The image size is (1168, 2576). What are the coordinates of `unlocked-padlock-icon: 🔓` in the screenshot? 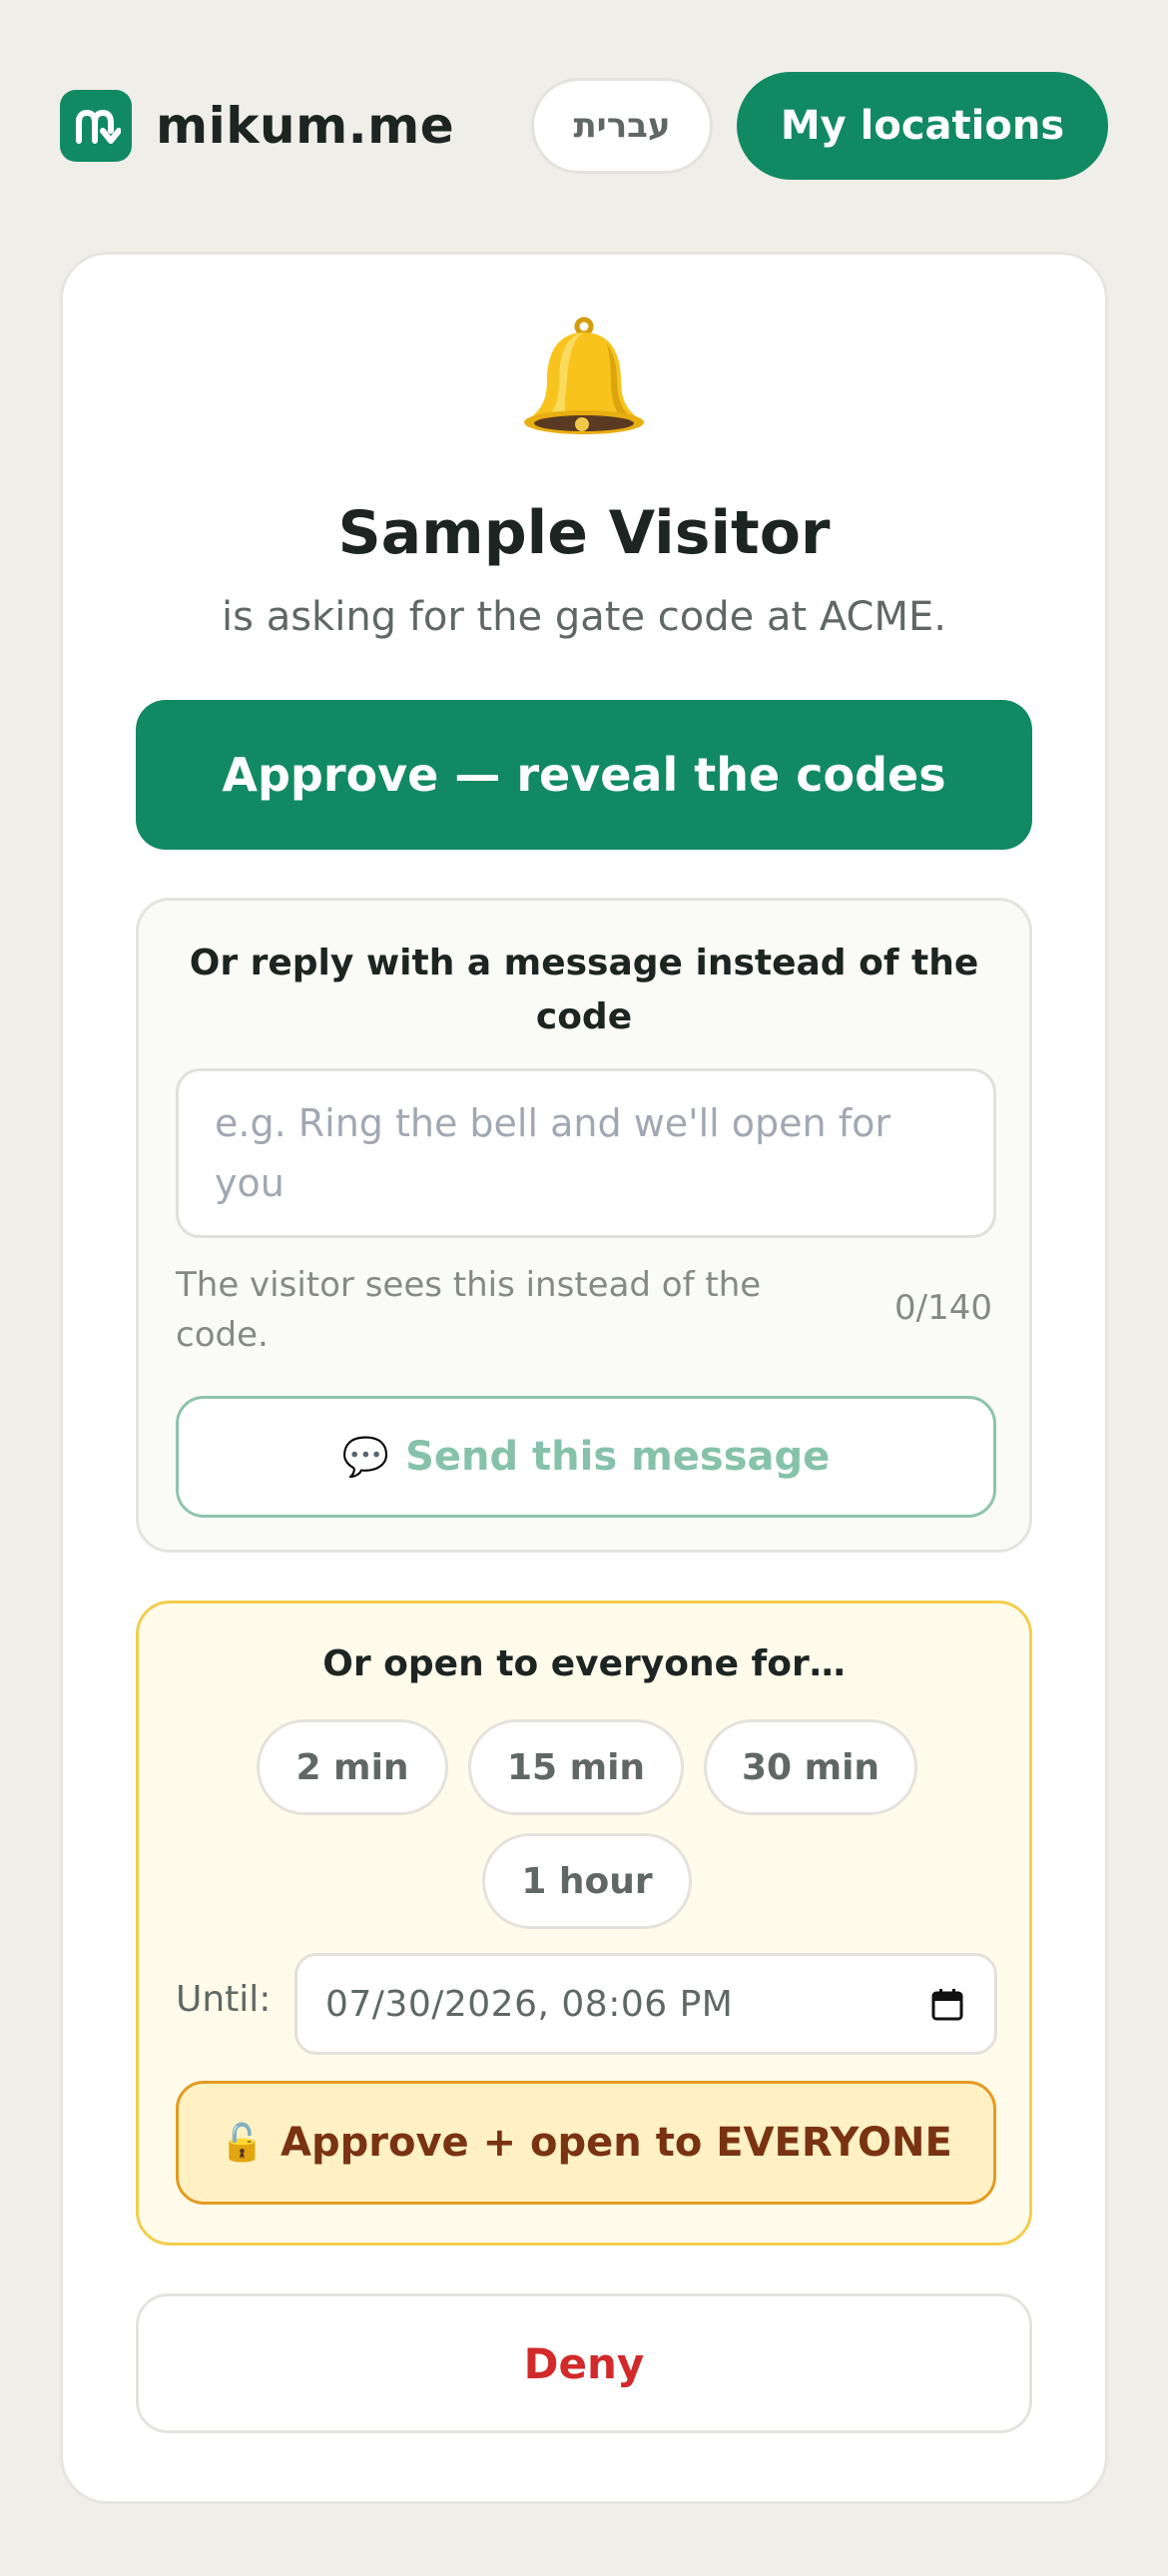 It's located at (243, 2143).